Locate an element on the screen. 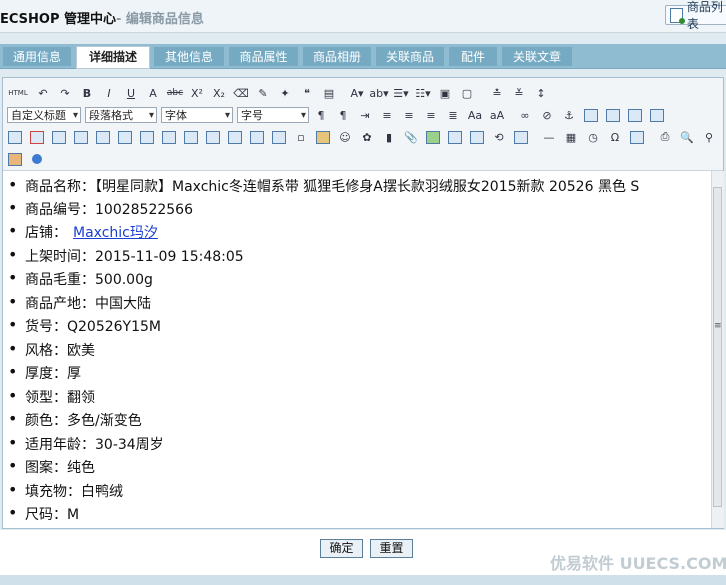 The width and height of the screenshot is (726, 585). insert-time-icon: ◷ is located at coordinates (593, 137).